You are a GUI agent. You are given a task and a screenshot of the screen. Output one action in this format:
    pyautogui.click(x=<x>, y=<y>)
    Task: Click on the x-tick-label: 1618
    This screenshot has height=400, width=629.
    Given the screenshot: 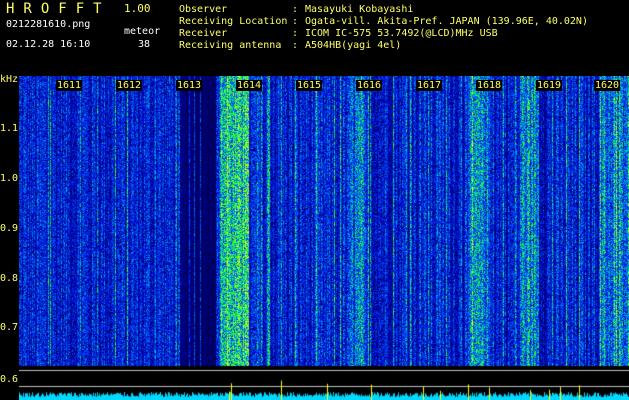 What is the action you would take?
    pyautogui.click(x=489, y=85)
    